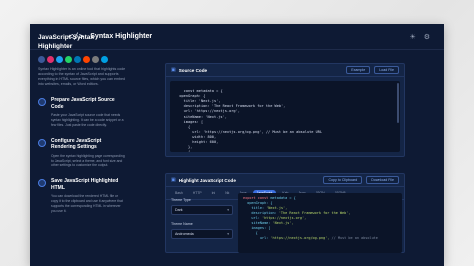 This screenshot has width=474, height=266. I want to click on code-token: metadata = {, so click(282, 198).